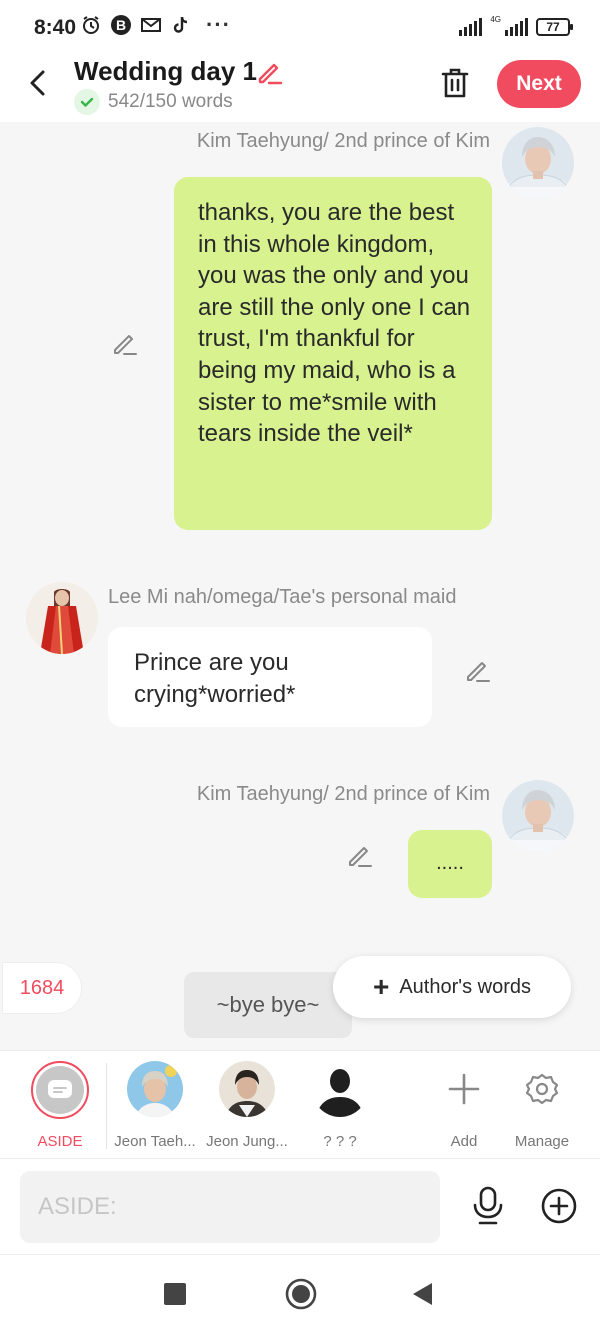 The height and width of the screenshot is (1333, 600). I want to click on chat-bubble-icon, so click(60, 1089).